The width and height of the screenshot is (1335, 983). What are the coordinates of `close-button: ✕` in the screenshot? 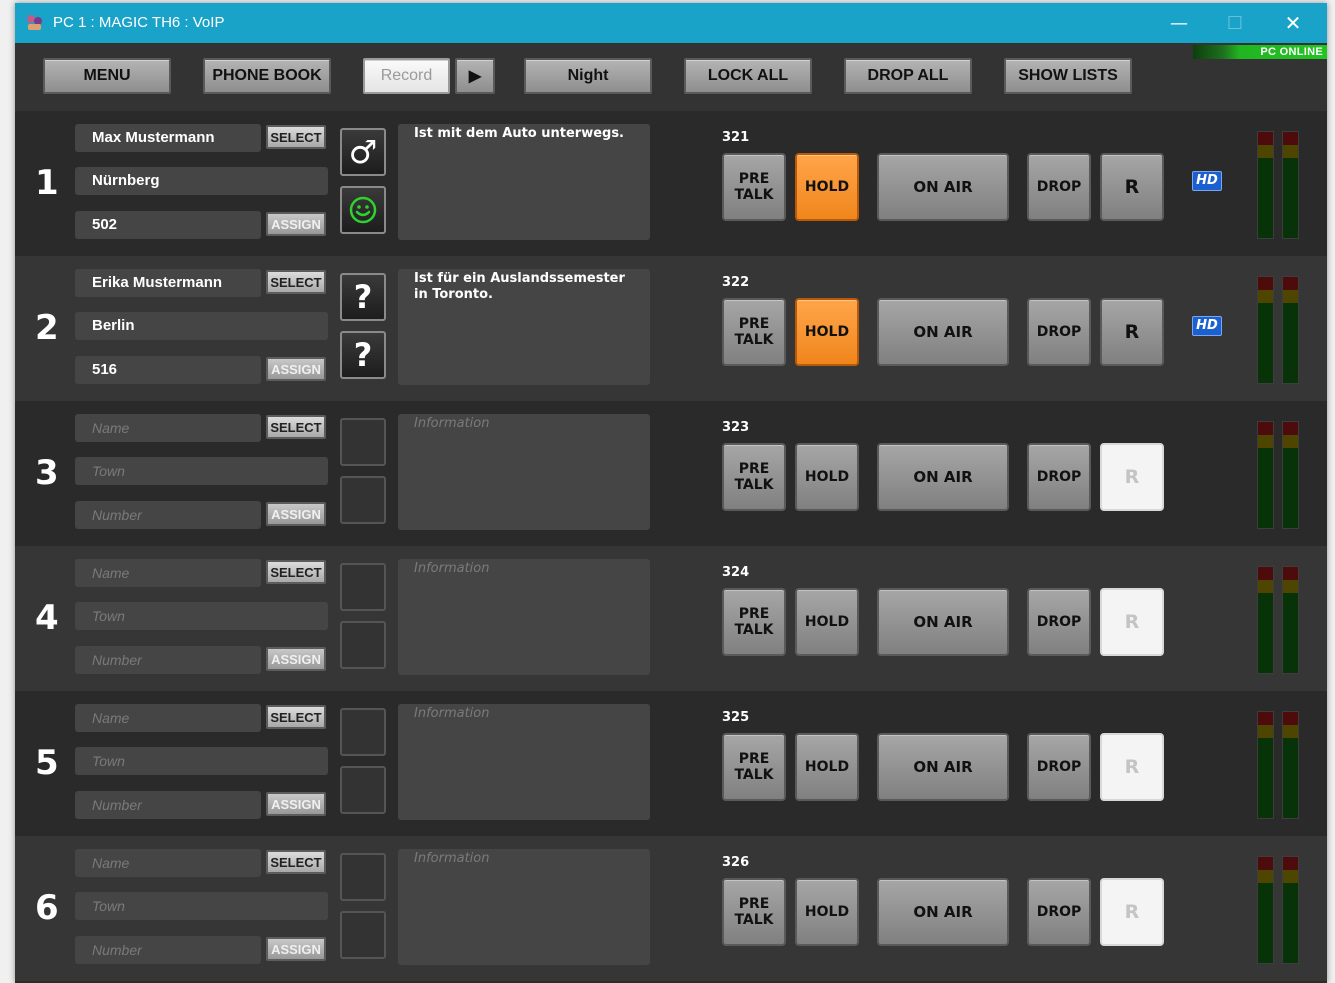 It's located at (1293, 23).